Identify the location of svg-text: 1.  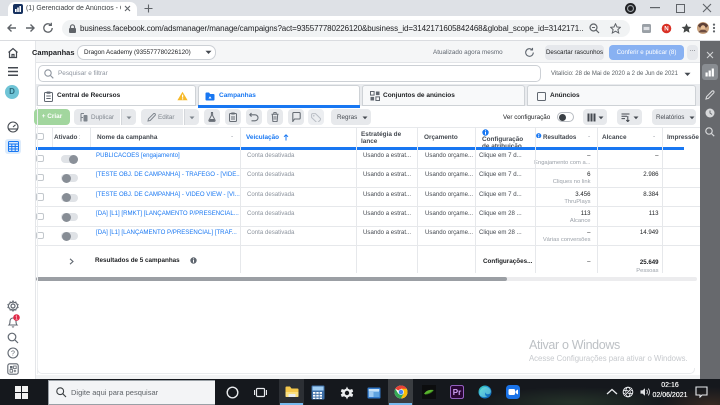
(16, 318).